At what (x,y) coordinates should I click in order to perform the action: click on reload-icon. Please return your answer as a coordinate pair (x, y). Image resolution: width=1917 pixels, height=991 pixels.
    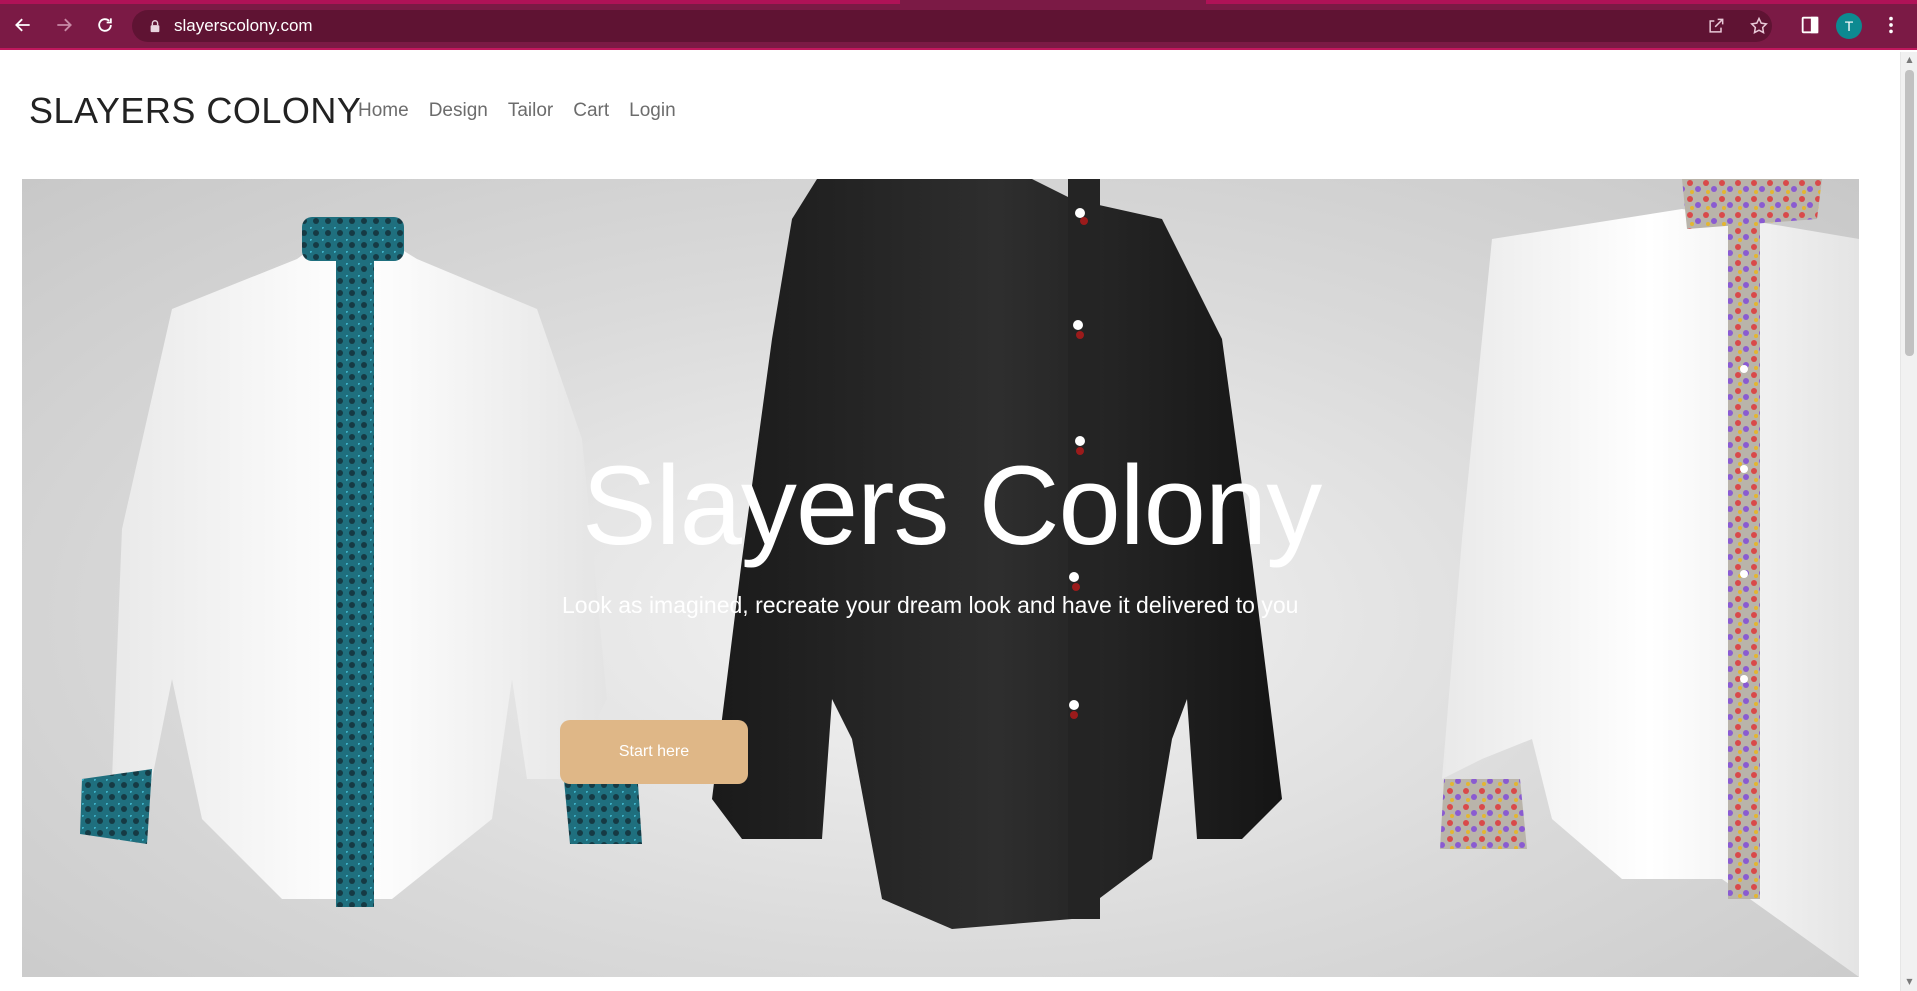
    Looking at the image, I should click on (105, 25).